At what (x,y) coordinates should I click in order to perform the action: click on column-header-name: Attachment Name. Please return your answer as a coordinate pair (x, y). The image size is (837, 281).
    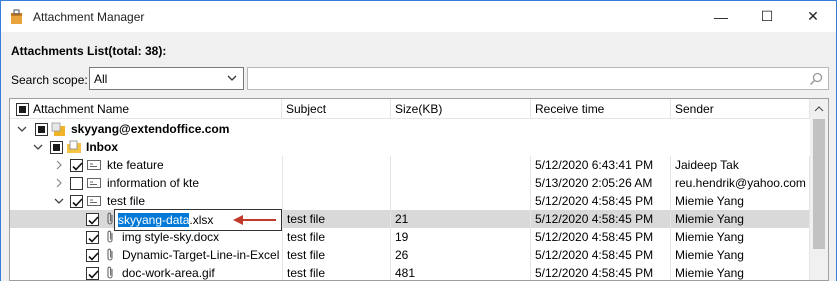
    Looking at the image, I should click on (146, 109).